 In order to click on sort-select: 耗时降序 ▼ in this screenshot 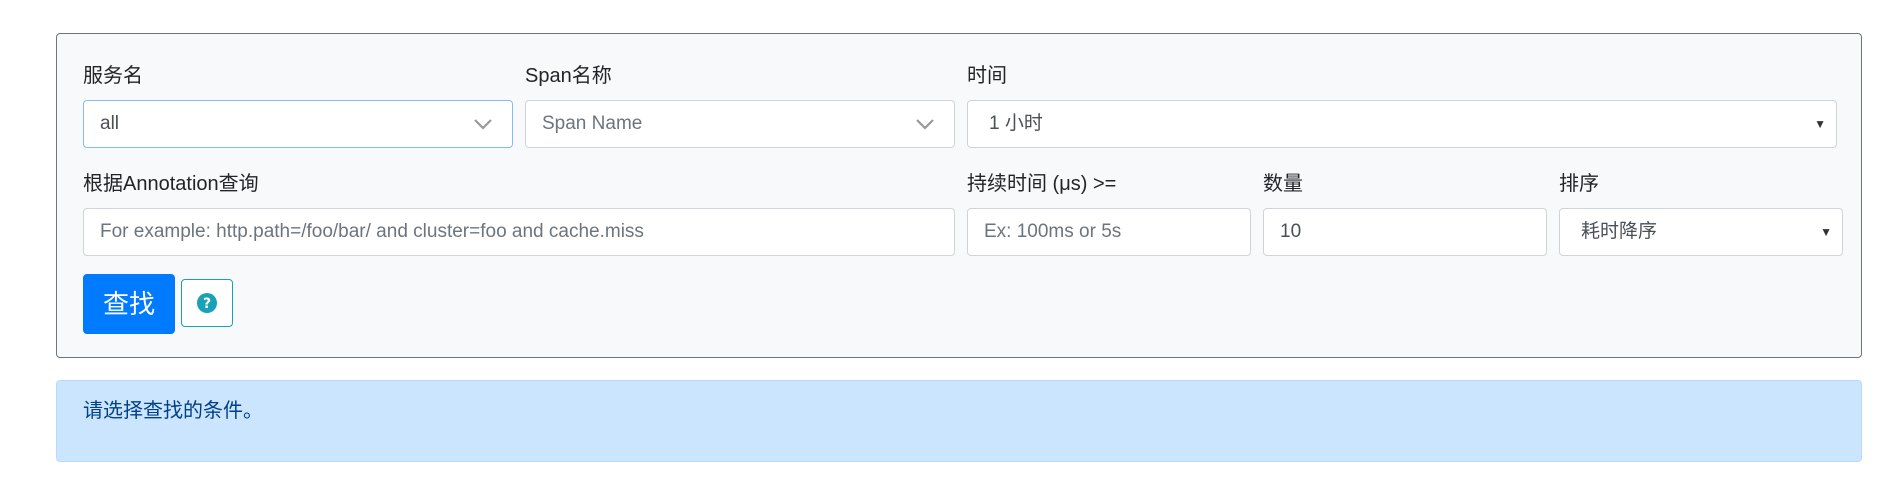, I will do `click(1701, 232)`.